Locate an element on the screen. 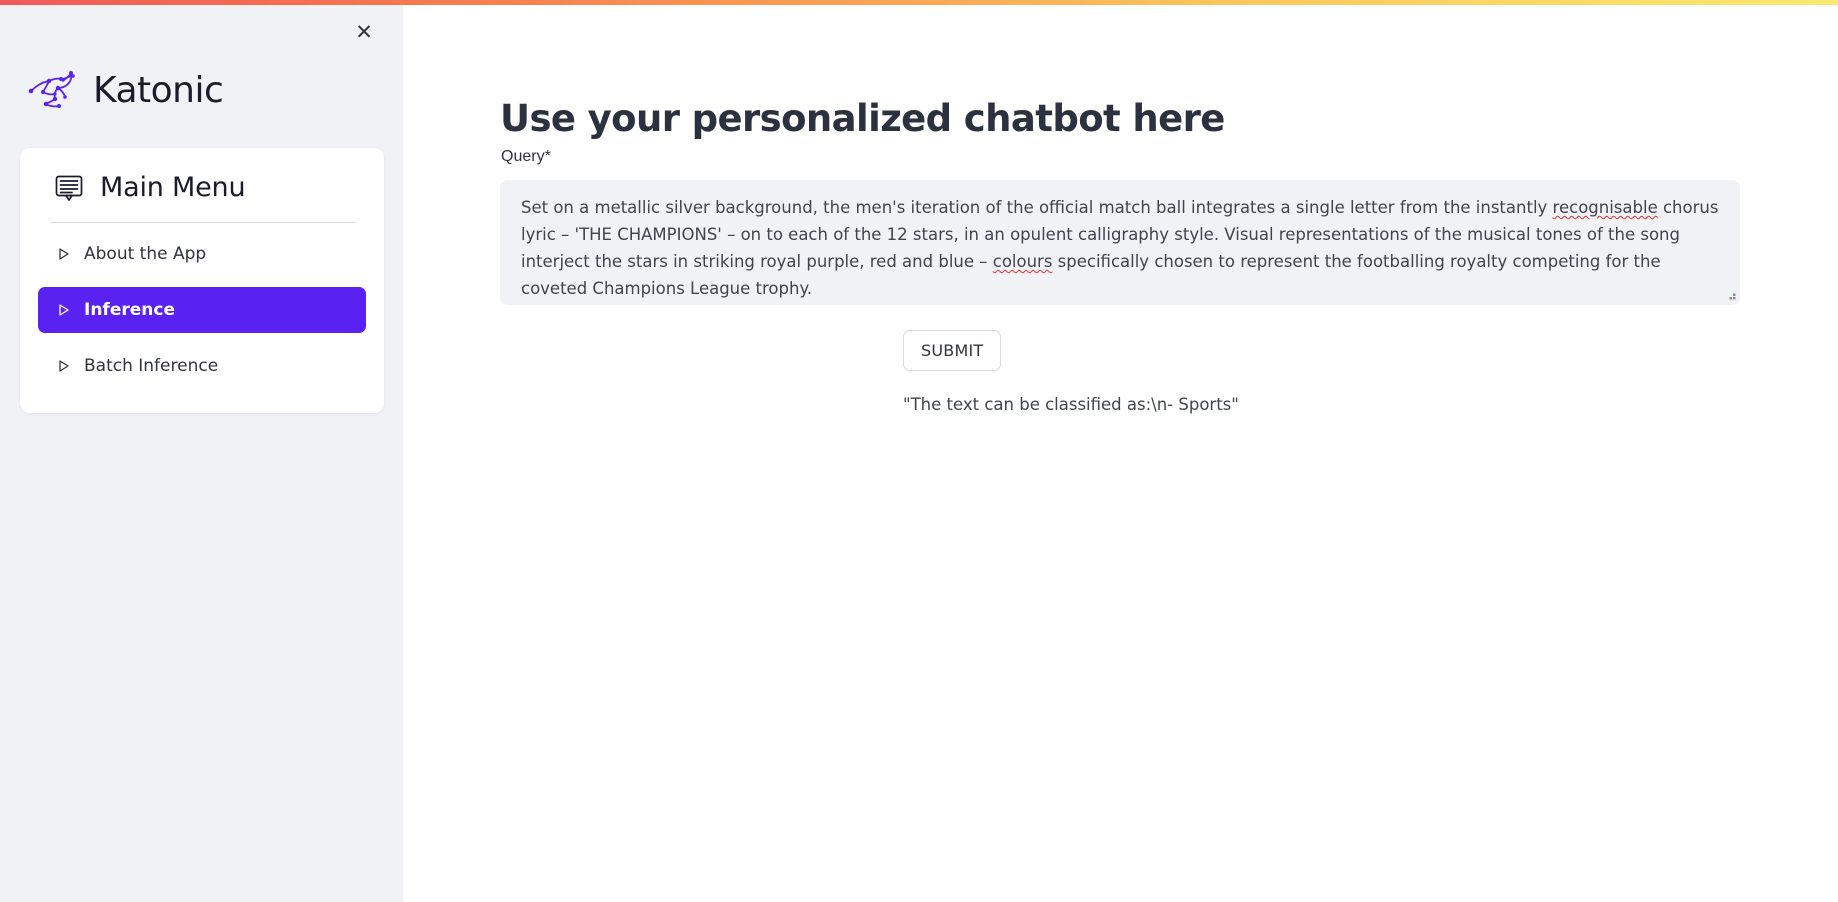 The width and height of the screenshot is (1838, 902). main-menu-title: Main Menu is located at coordinates (173, 188).